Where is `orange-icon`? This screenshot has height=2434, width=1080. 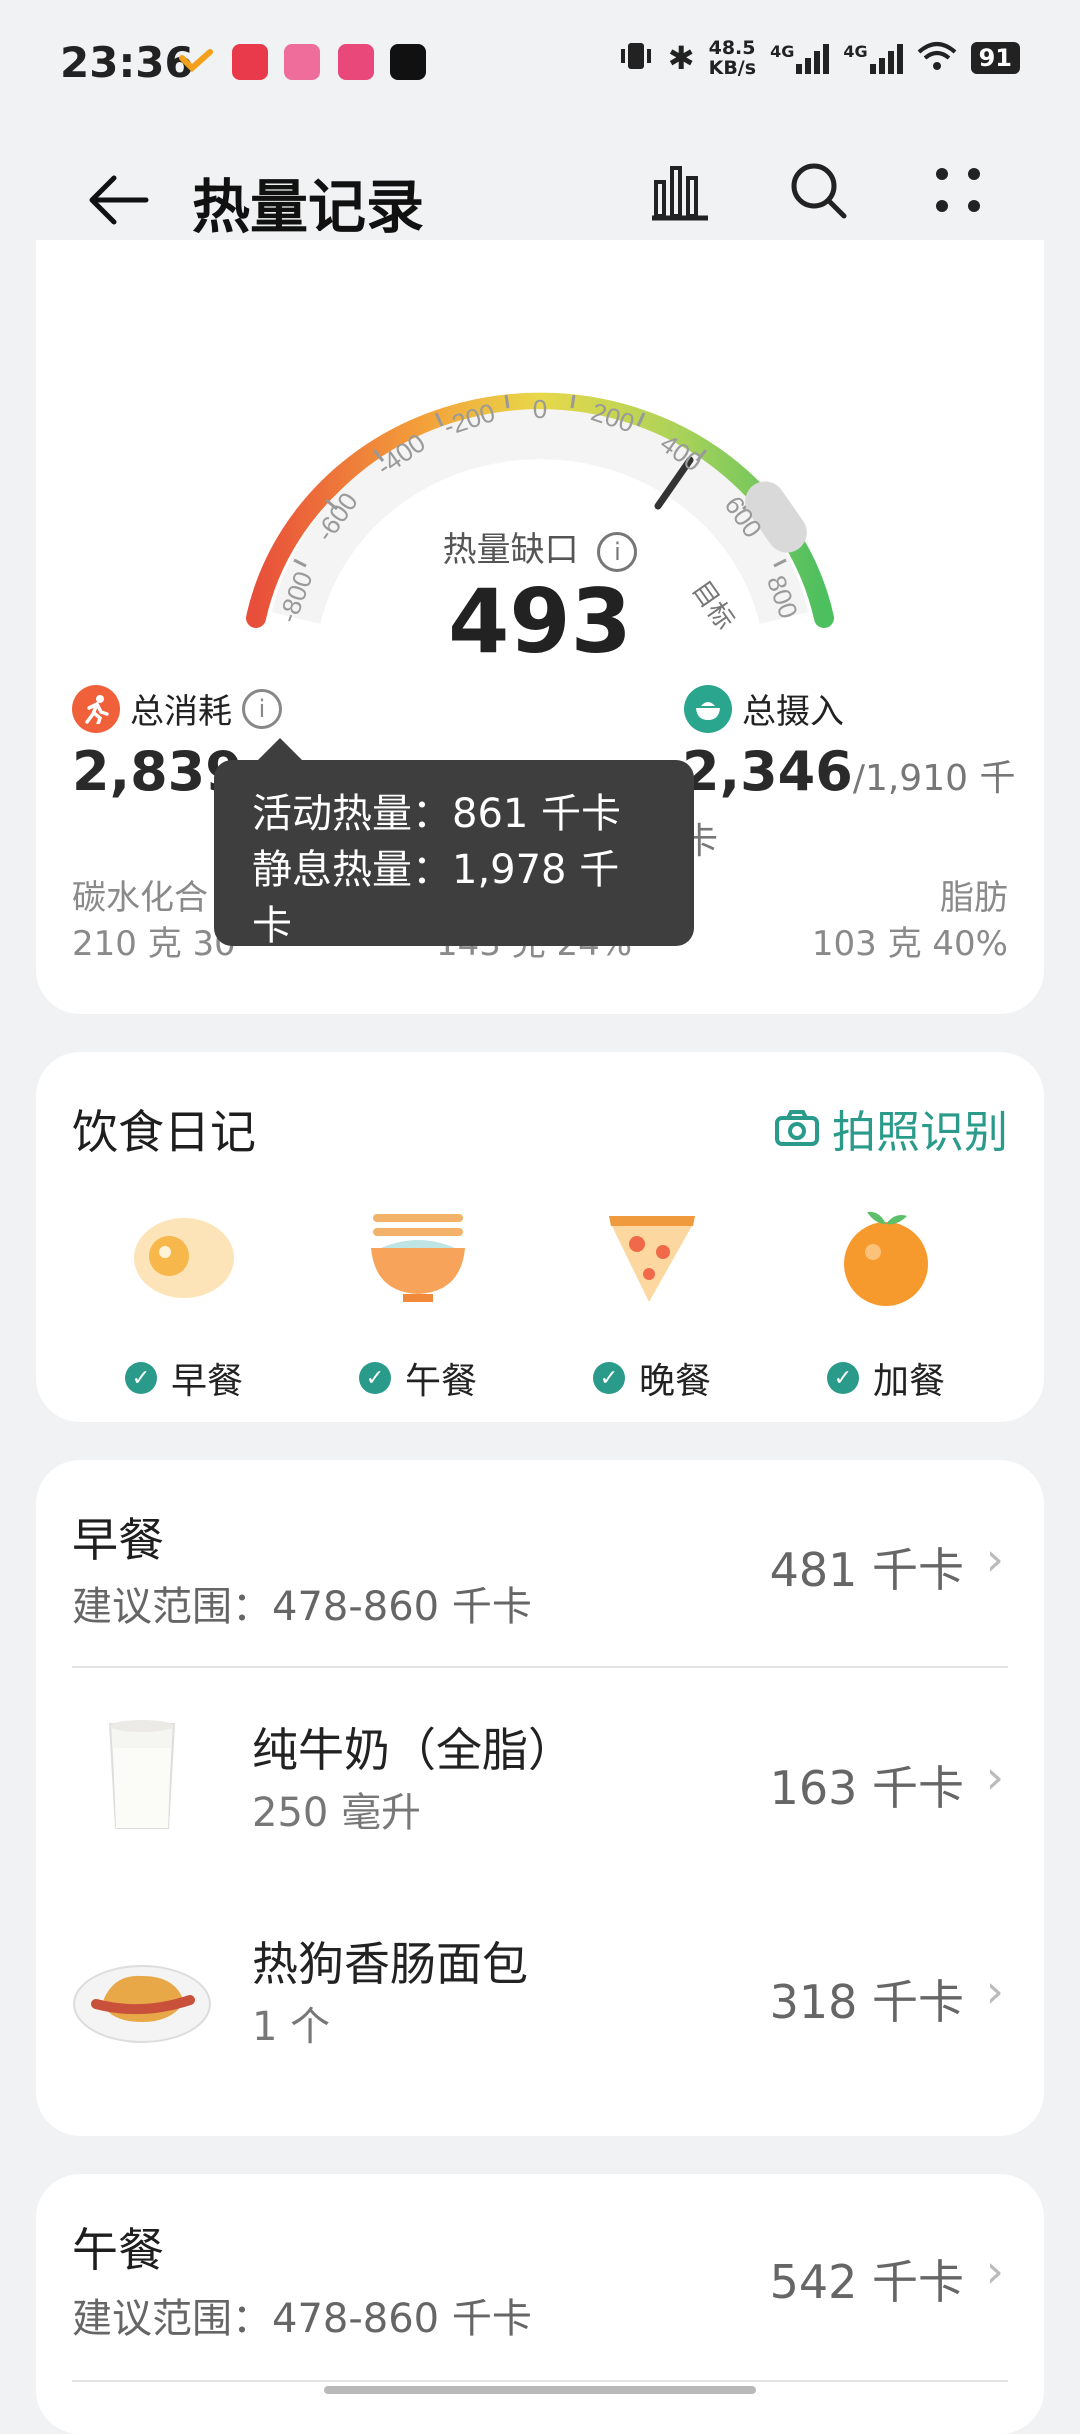 orange-icon is located at coordinates (886, 1258).